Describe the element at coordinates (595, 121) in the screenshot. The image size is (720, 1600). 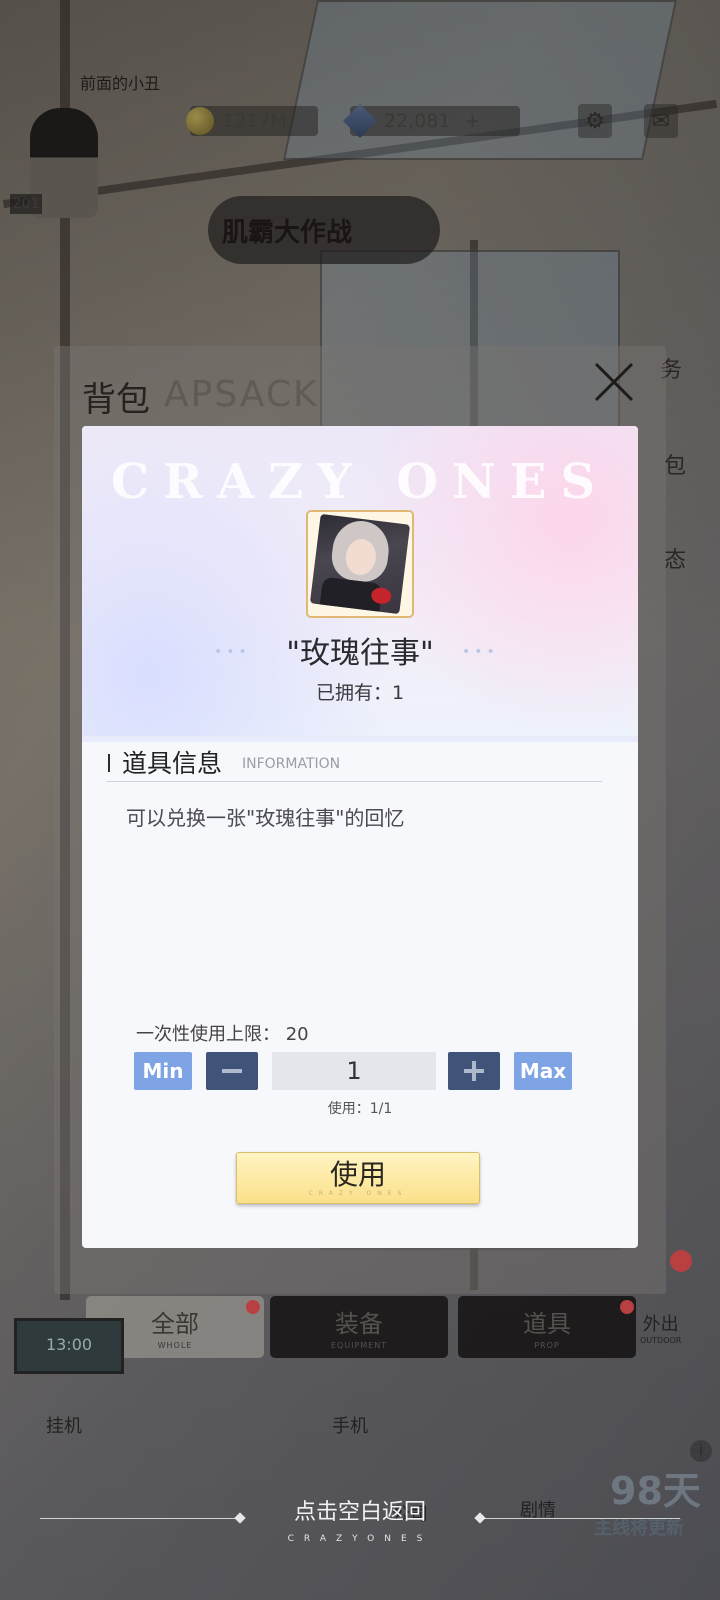
I see `gear-icon: ⚙` at that location.